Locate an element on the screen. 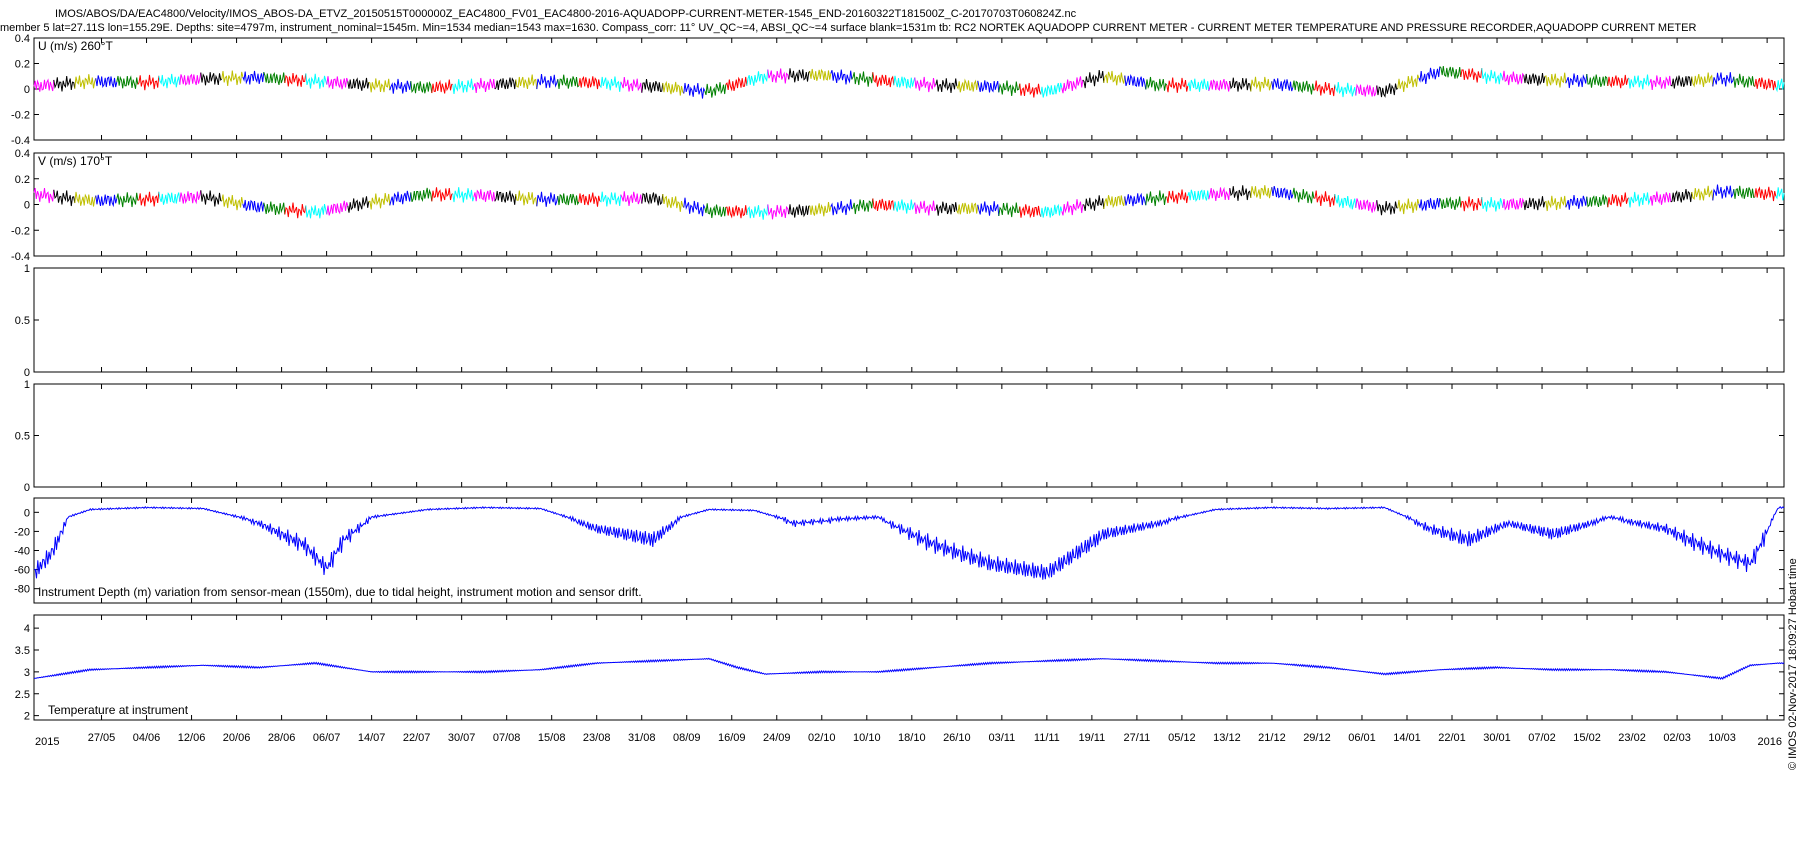 This screenshot has height=850, width=1800. x-tick-label: 28/06 is located at coordinates (282, 738).